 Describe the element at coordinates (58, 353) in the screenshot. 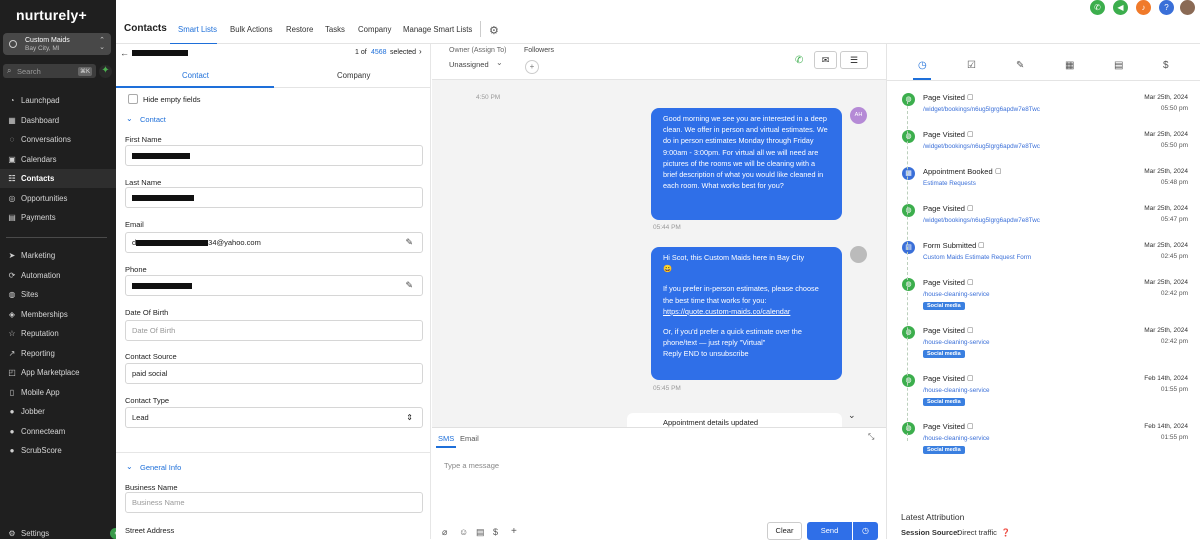

I see `sidebar-item-reporting: ↗ Reporting` at that location.